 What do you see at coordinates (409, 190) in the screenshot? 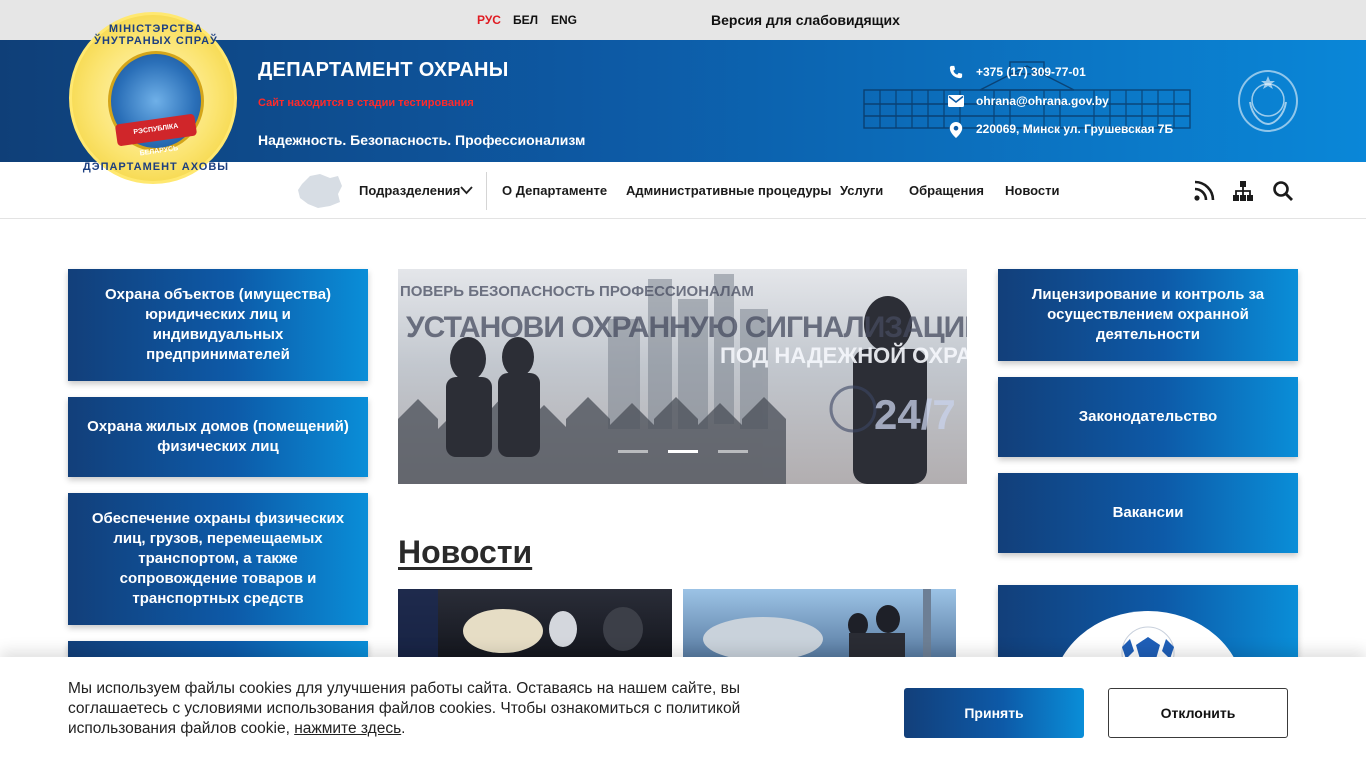
I see `nav-item-subdivisions: Подразделения` at bounding box center [409, 190].